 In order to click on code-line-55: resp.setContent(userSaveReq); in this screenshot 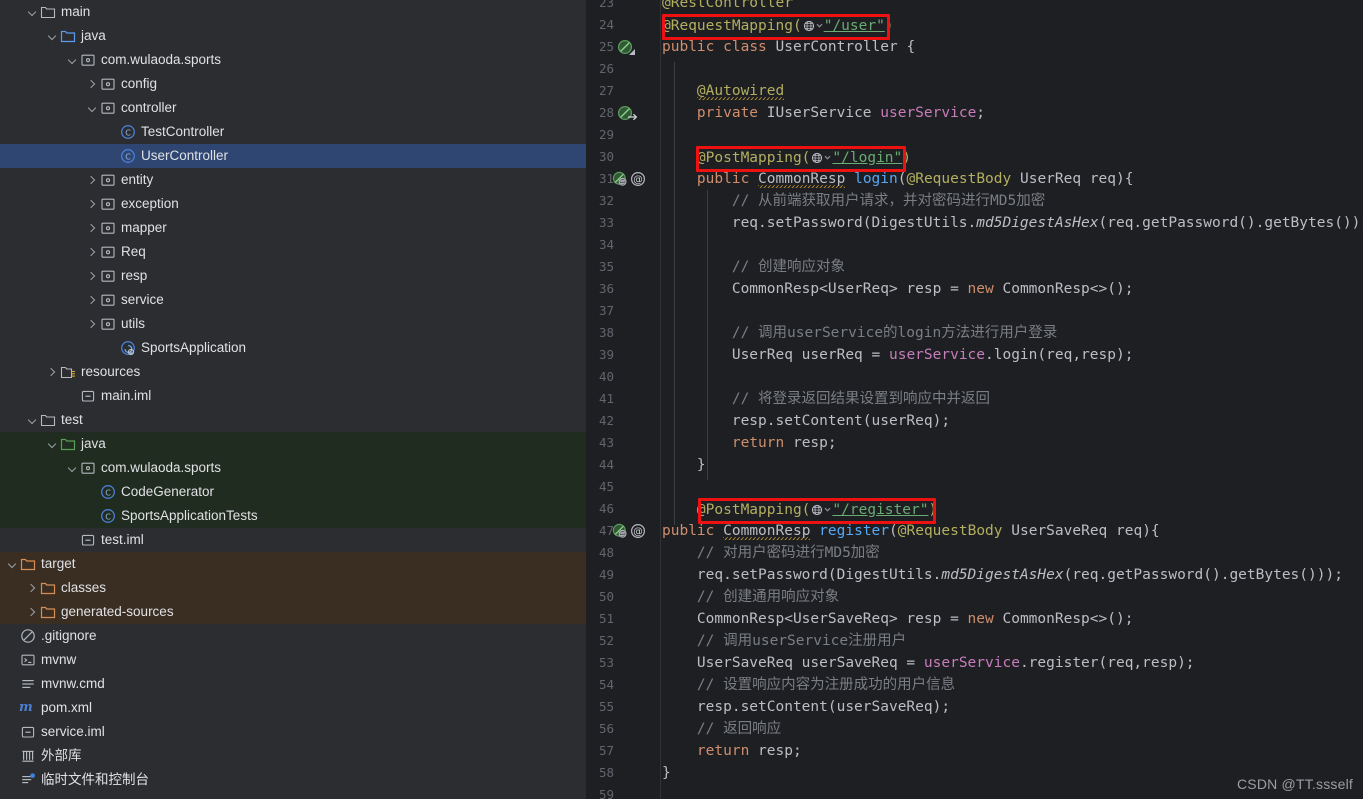, I will do `click(806, 707)`.